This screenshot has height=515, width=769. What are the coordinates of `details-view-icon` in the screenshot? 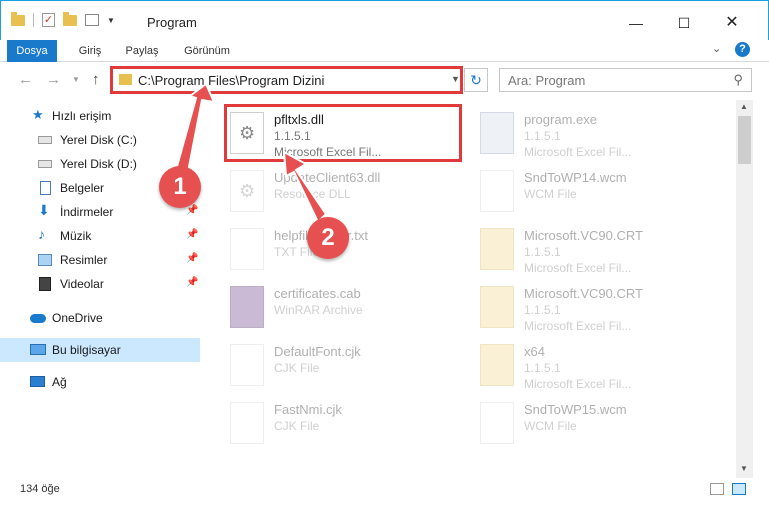 It's located at (717, 489).